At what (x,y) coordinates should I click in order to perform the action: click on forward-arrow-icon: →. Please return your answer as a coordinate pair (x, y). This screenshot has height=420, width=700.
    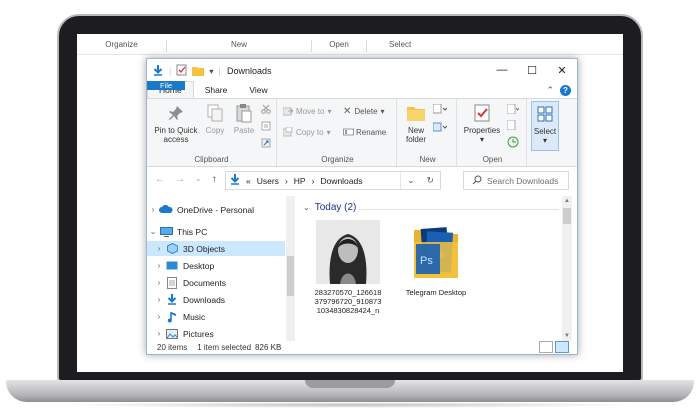
    Looking at the image, I should click on (180, 179).